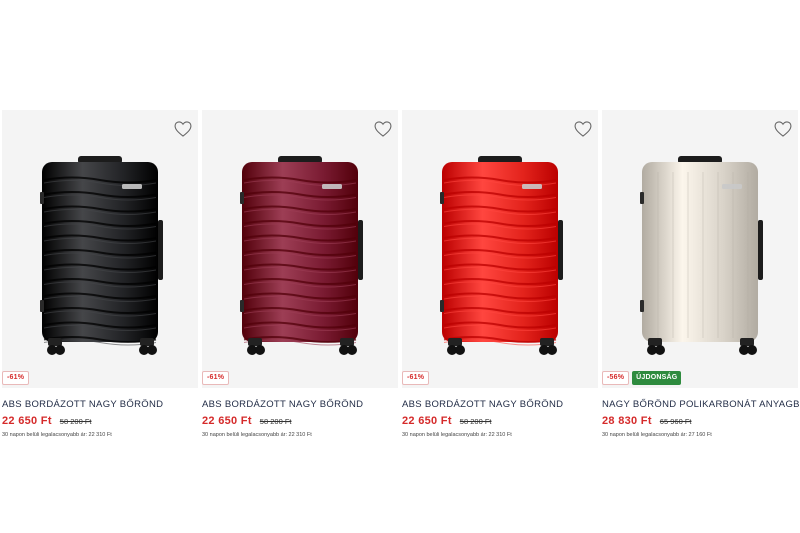 Image resolution: width=800 pixels, height=533 pixels. I want to click on badges: -56% ÚJDONSÁG, so click(642, 378).